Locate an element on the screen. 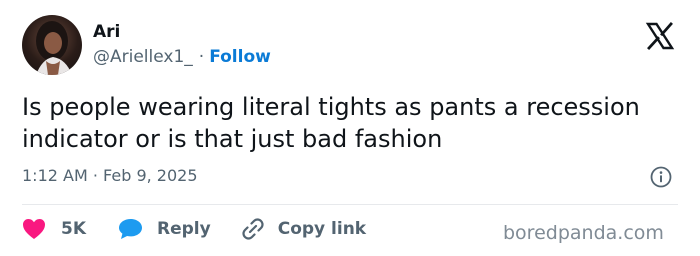 This screenshot has height=256, width=700. speech-bubble-icon is located at coordinates (131, 229).